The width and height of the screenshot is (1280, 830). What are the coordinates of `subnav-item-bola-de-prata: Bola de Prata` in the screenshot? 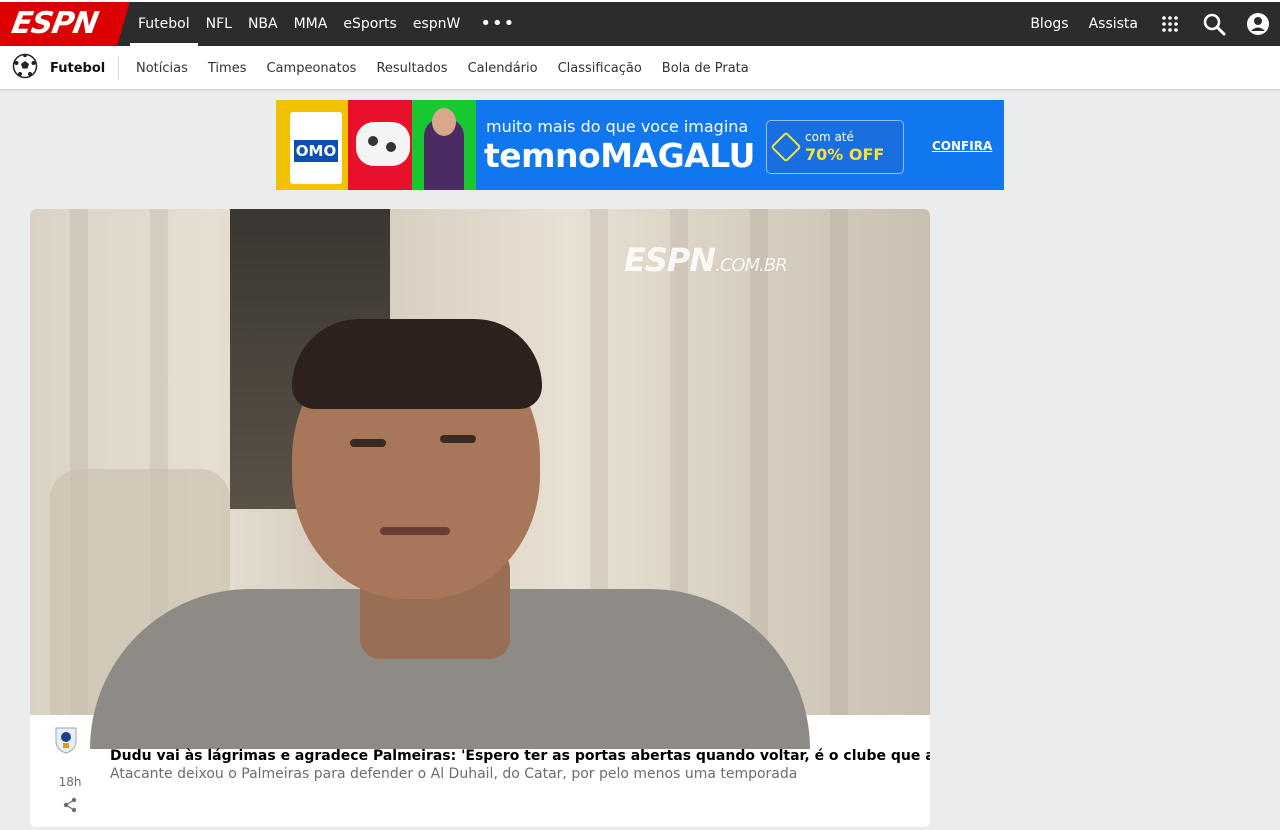 It's located at (705, 68).